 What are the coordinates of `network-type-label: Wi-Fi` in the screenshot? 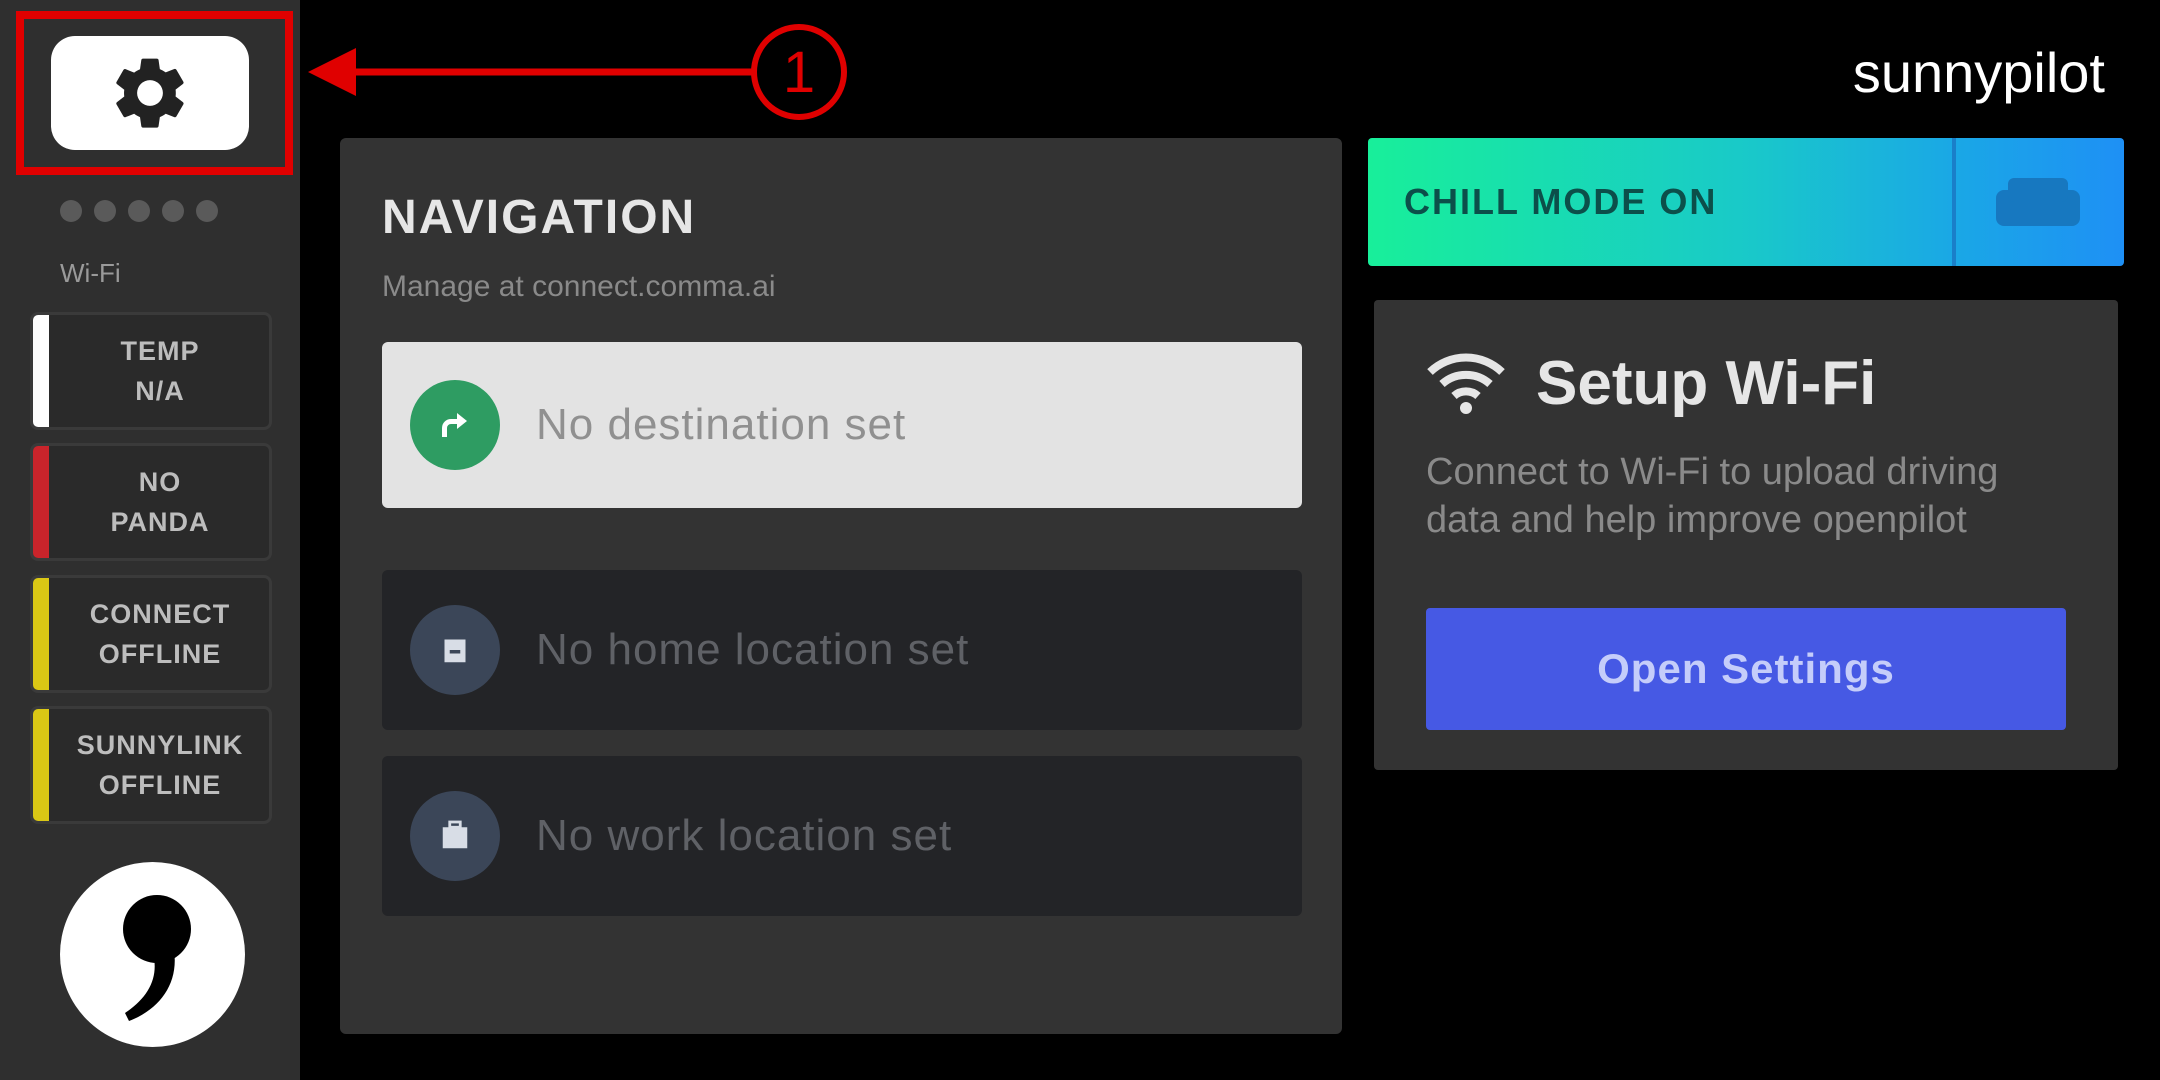 It's located at (90, 273).